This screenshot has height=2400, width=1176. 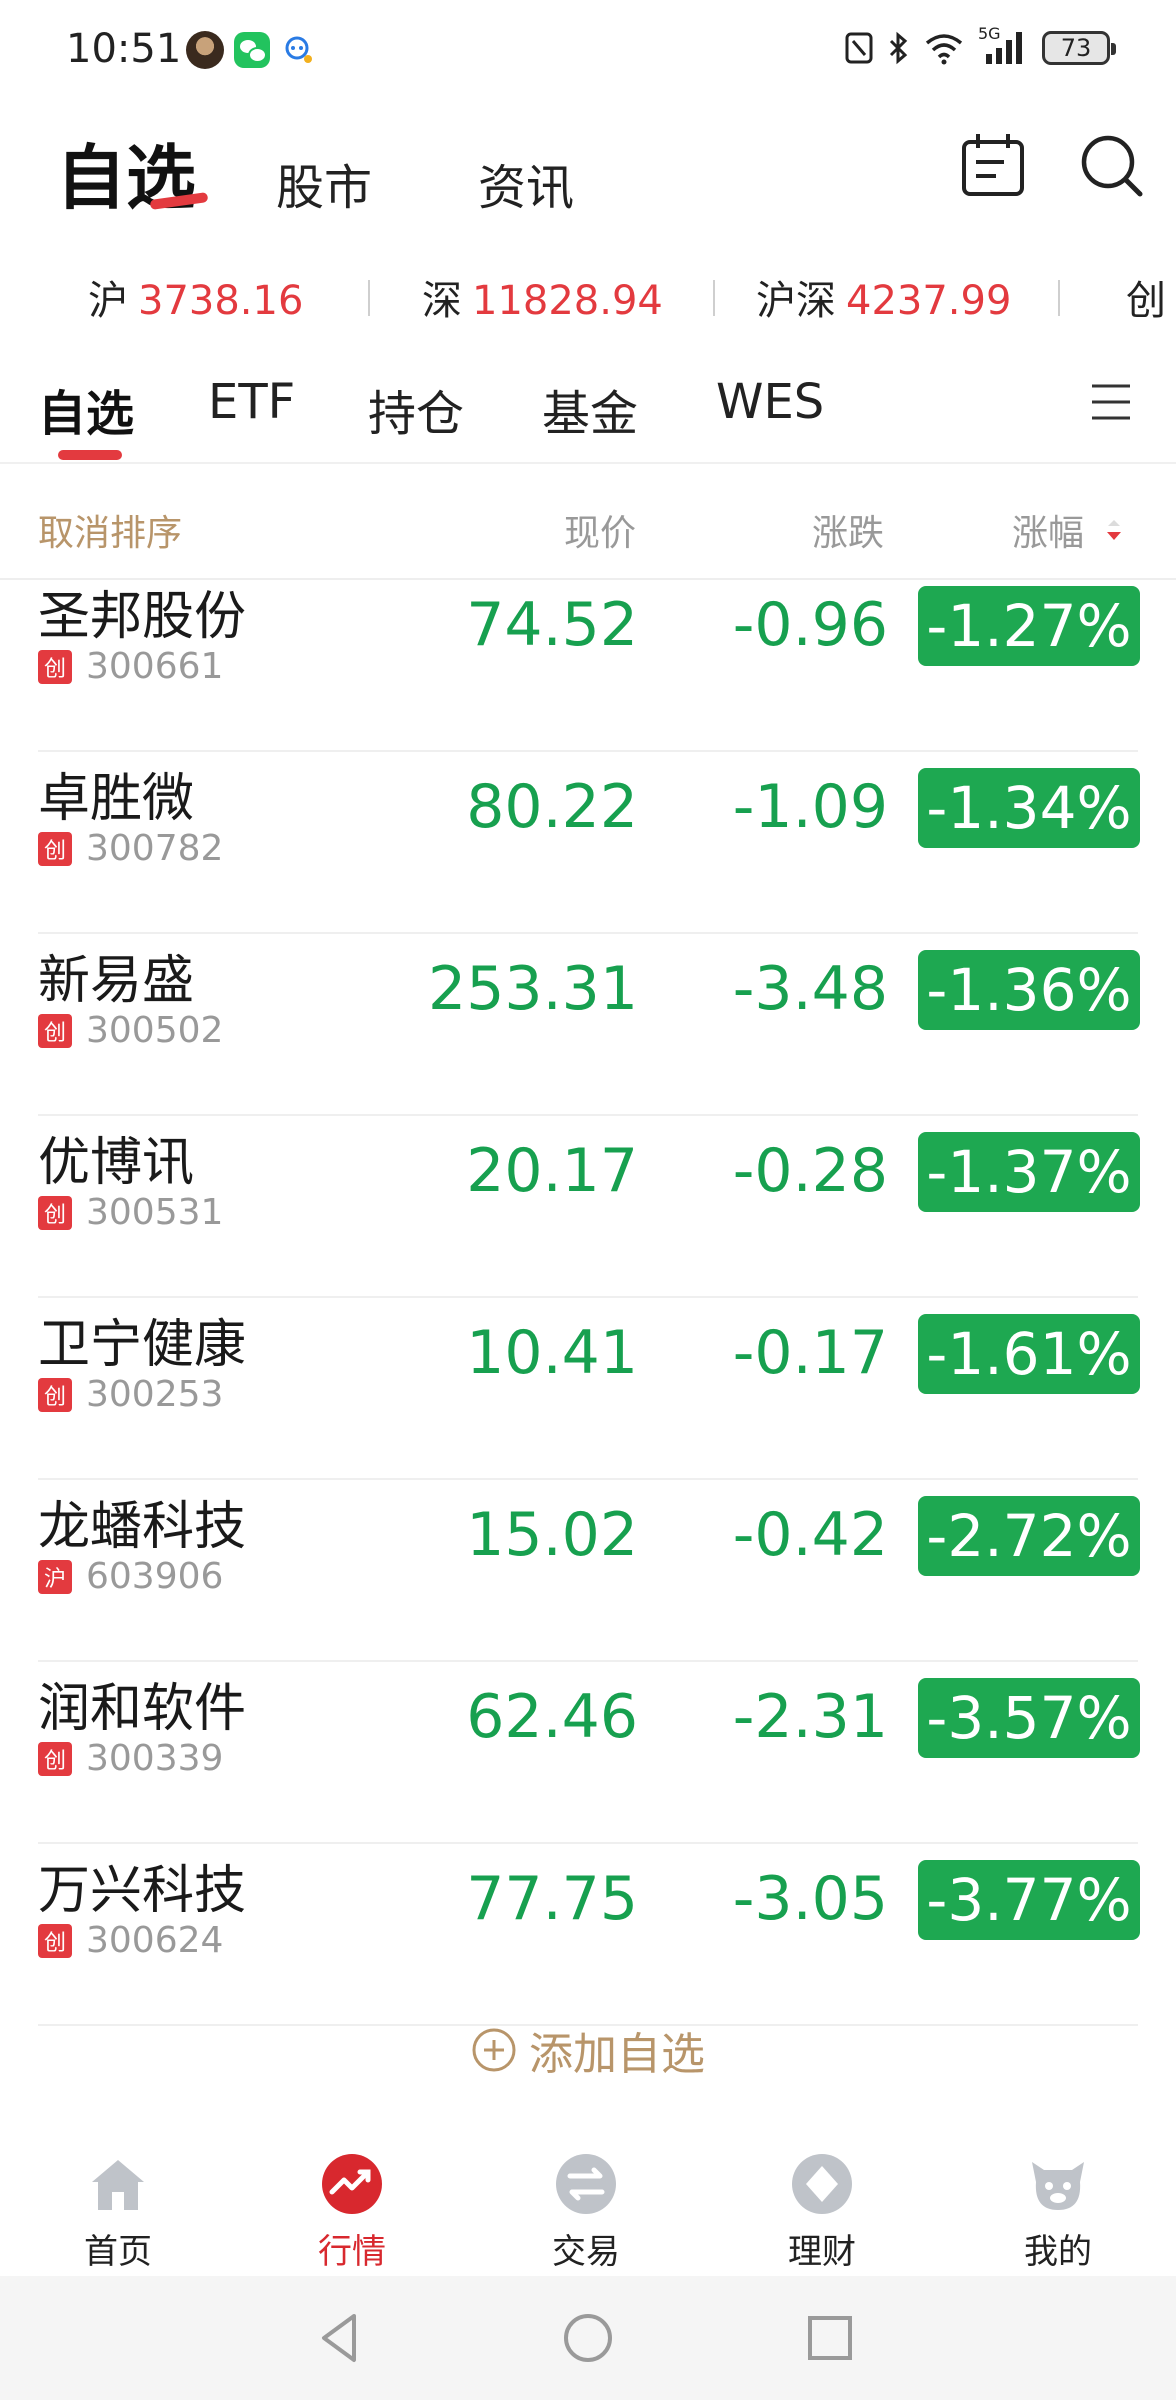 I want to click on signal-icon: 5G, so click(x=1003, y=45).